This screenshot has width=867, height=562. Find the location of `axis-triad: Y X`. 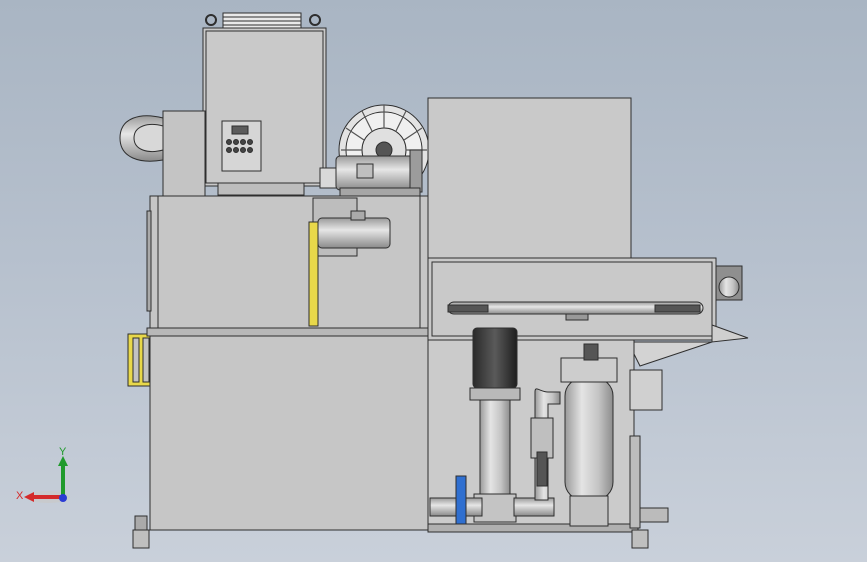

axis-triad: Y X is located at coordinates (43, 474).